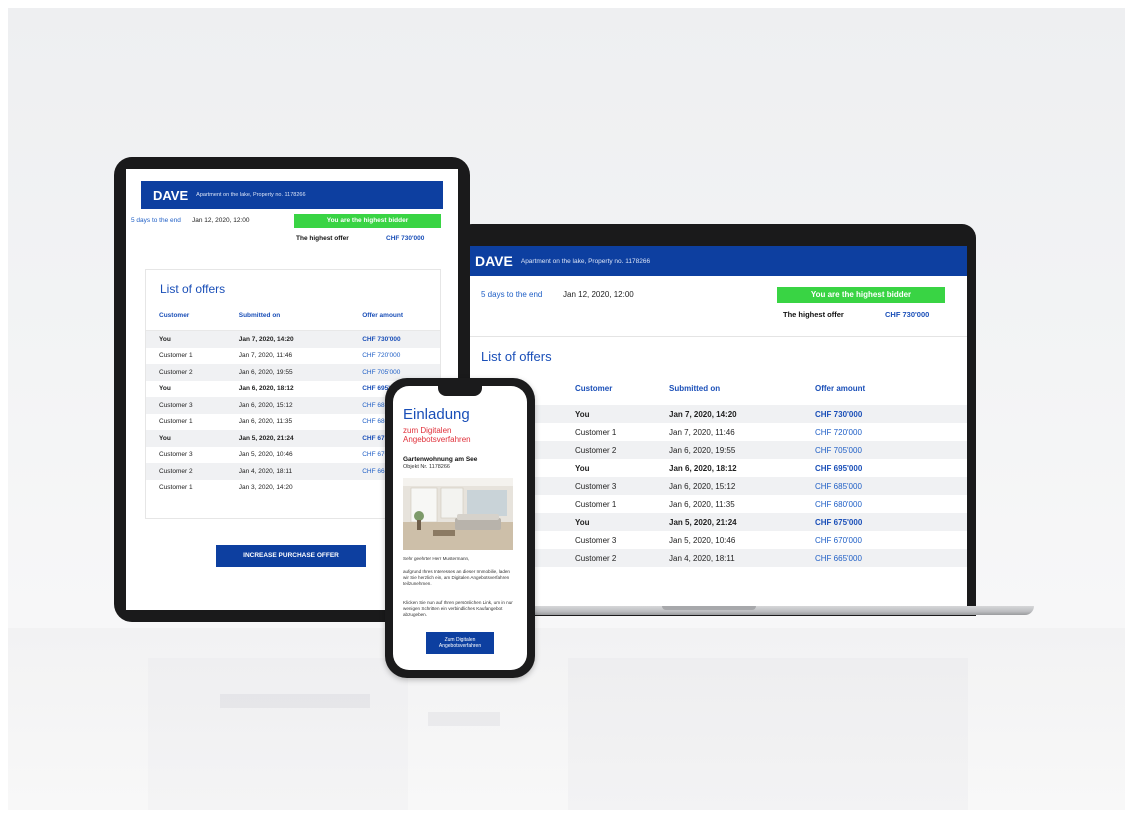 Image resolution: width=1133 pixels, height=817 pixels. I want to click on increase-offer-button: INCREASE PURCHASE OFFER, so click(291, 556).